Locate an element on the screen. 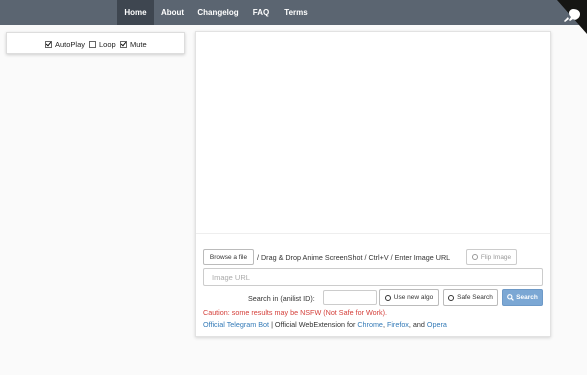  safe-search-button: Safe Search is located at coordinates (470, 297).